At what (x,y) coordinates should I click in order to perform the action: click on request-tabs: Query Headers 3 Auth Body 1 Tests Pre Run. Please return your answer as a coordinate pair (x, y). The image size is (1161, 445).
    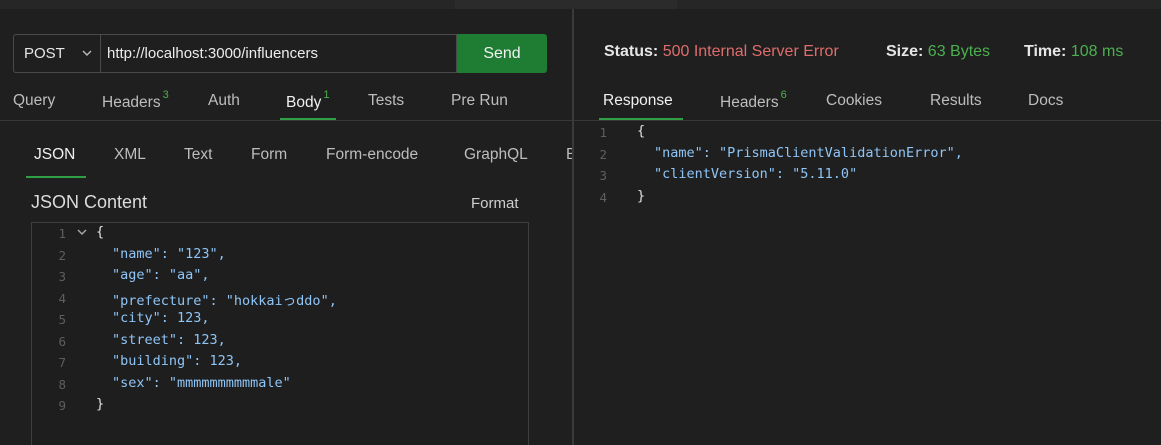
    Looking at the image, I should click on (286, 104).